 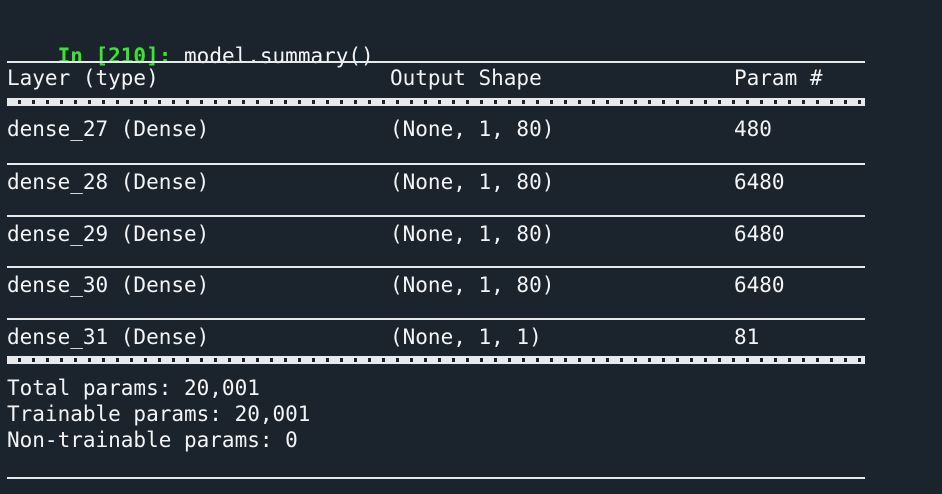 What do you see at coordinates (753, 129) in the screenshot?
I see `row-param-count: 480` at bounding box center [753, 129].